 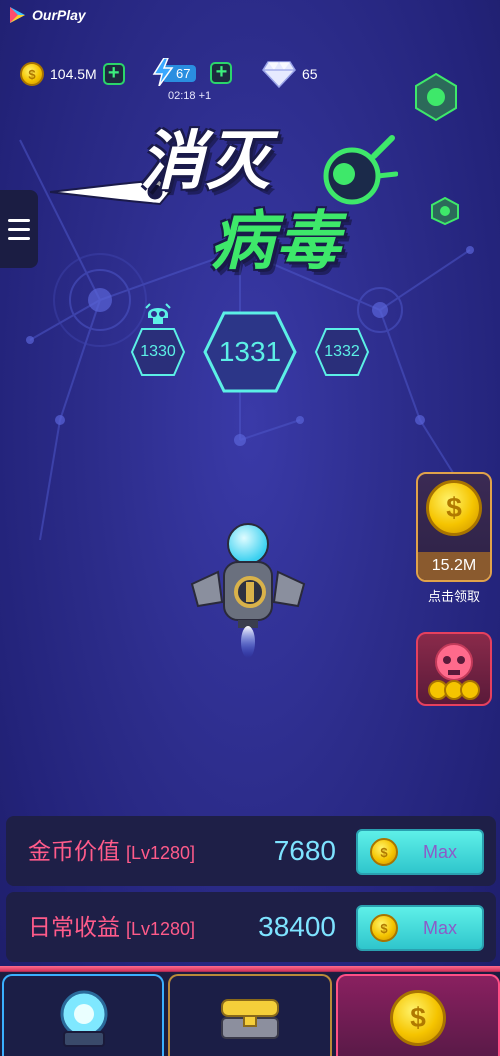 I want to click on player-ship, so click(x=248, y=590).